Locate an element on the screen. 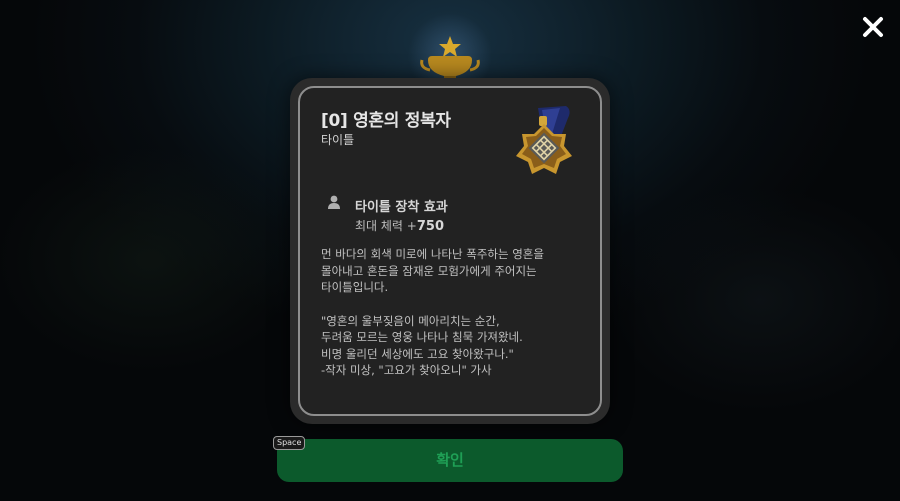 This screenshot has width=900, height=501. effect-label: 최대 체력 + is located at coordinates (386, 226).